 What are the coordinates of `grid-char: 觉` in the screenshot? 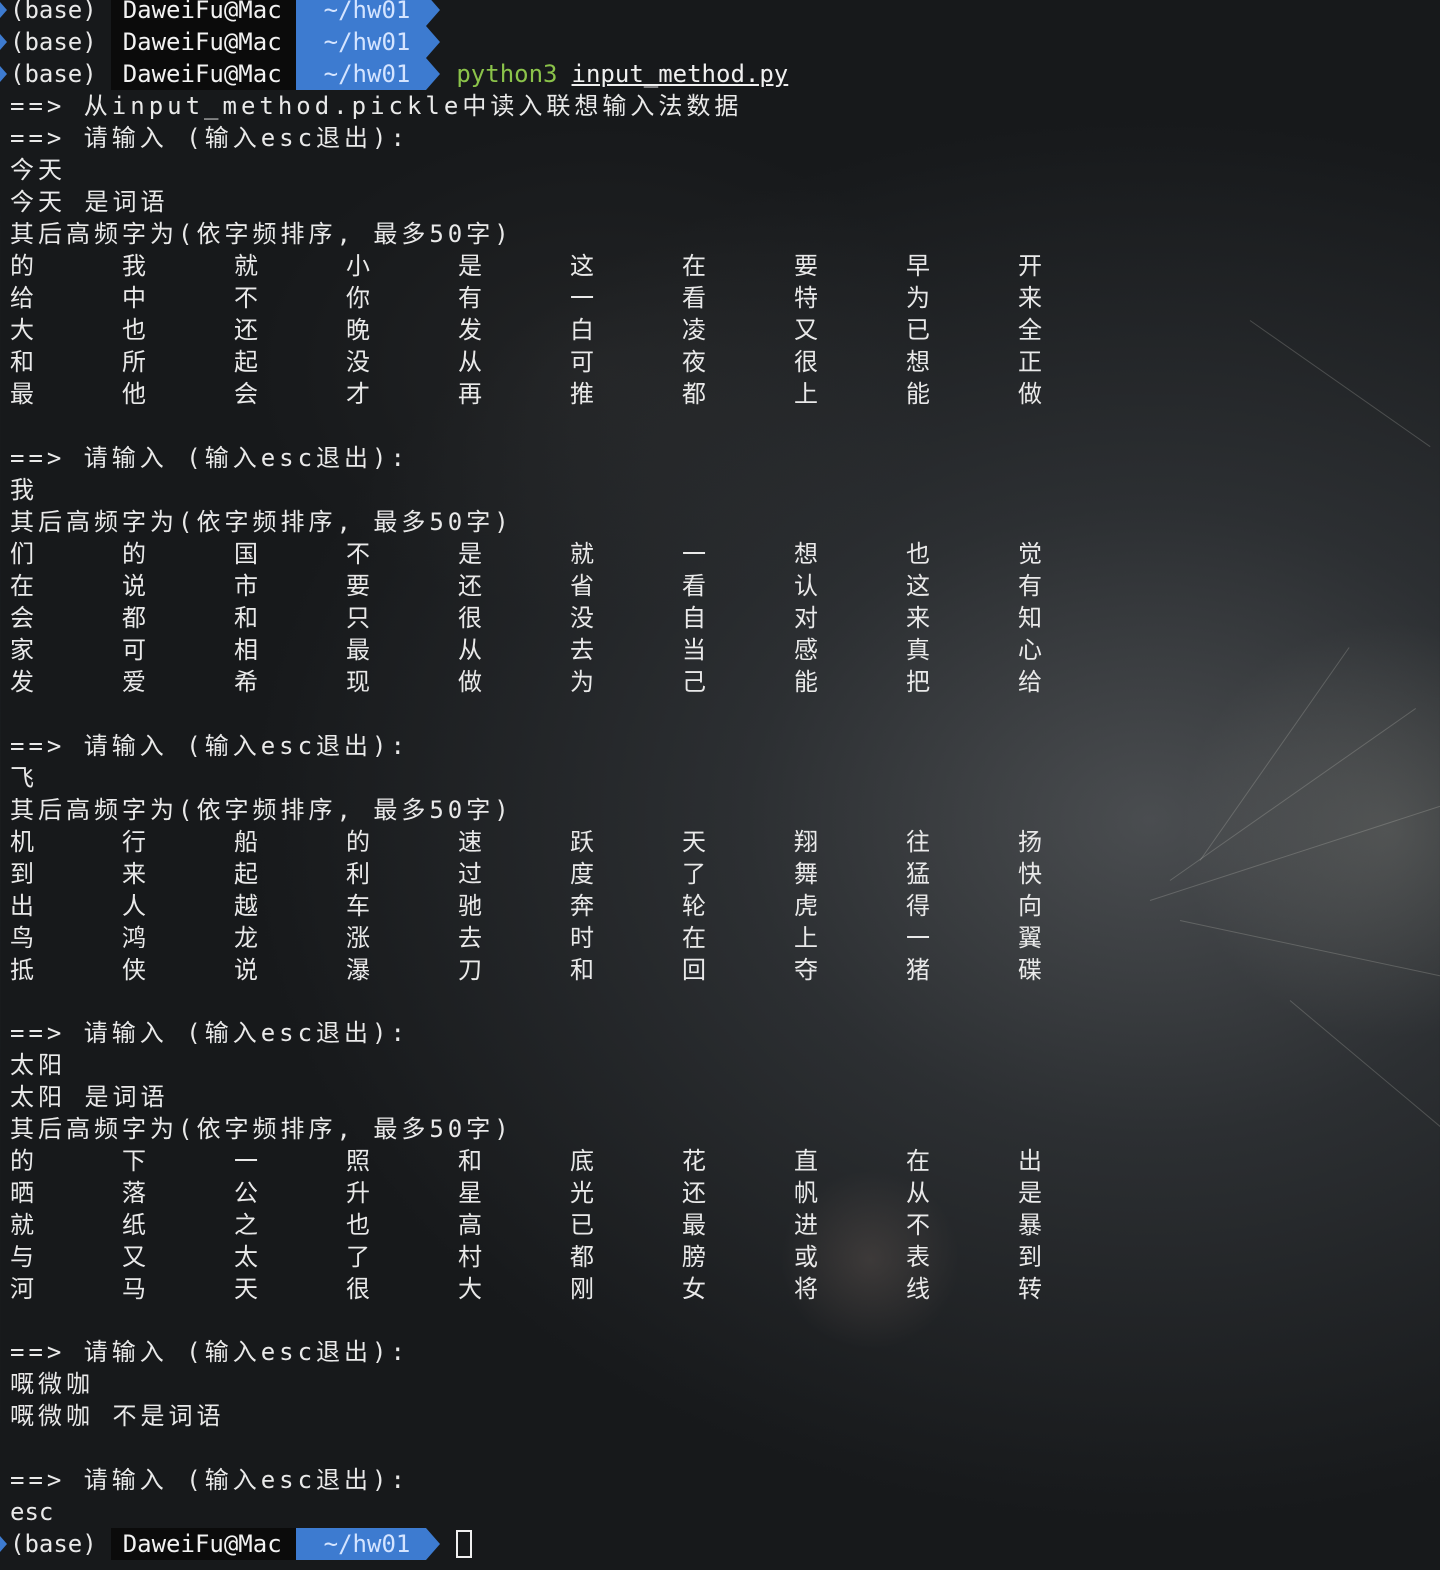 It's located at (1030, 554).